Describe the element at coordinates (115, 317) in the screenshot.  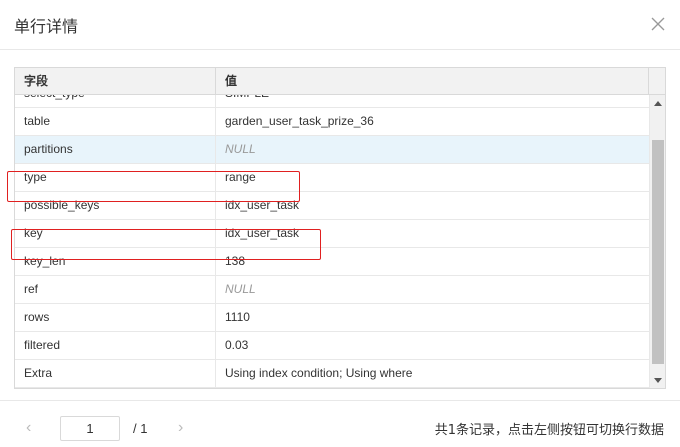
I see `row-field-name: rows` at that location.